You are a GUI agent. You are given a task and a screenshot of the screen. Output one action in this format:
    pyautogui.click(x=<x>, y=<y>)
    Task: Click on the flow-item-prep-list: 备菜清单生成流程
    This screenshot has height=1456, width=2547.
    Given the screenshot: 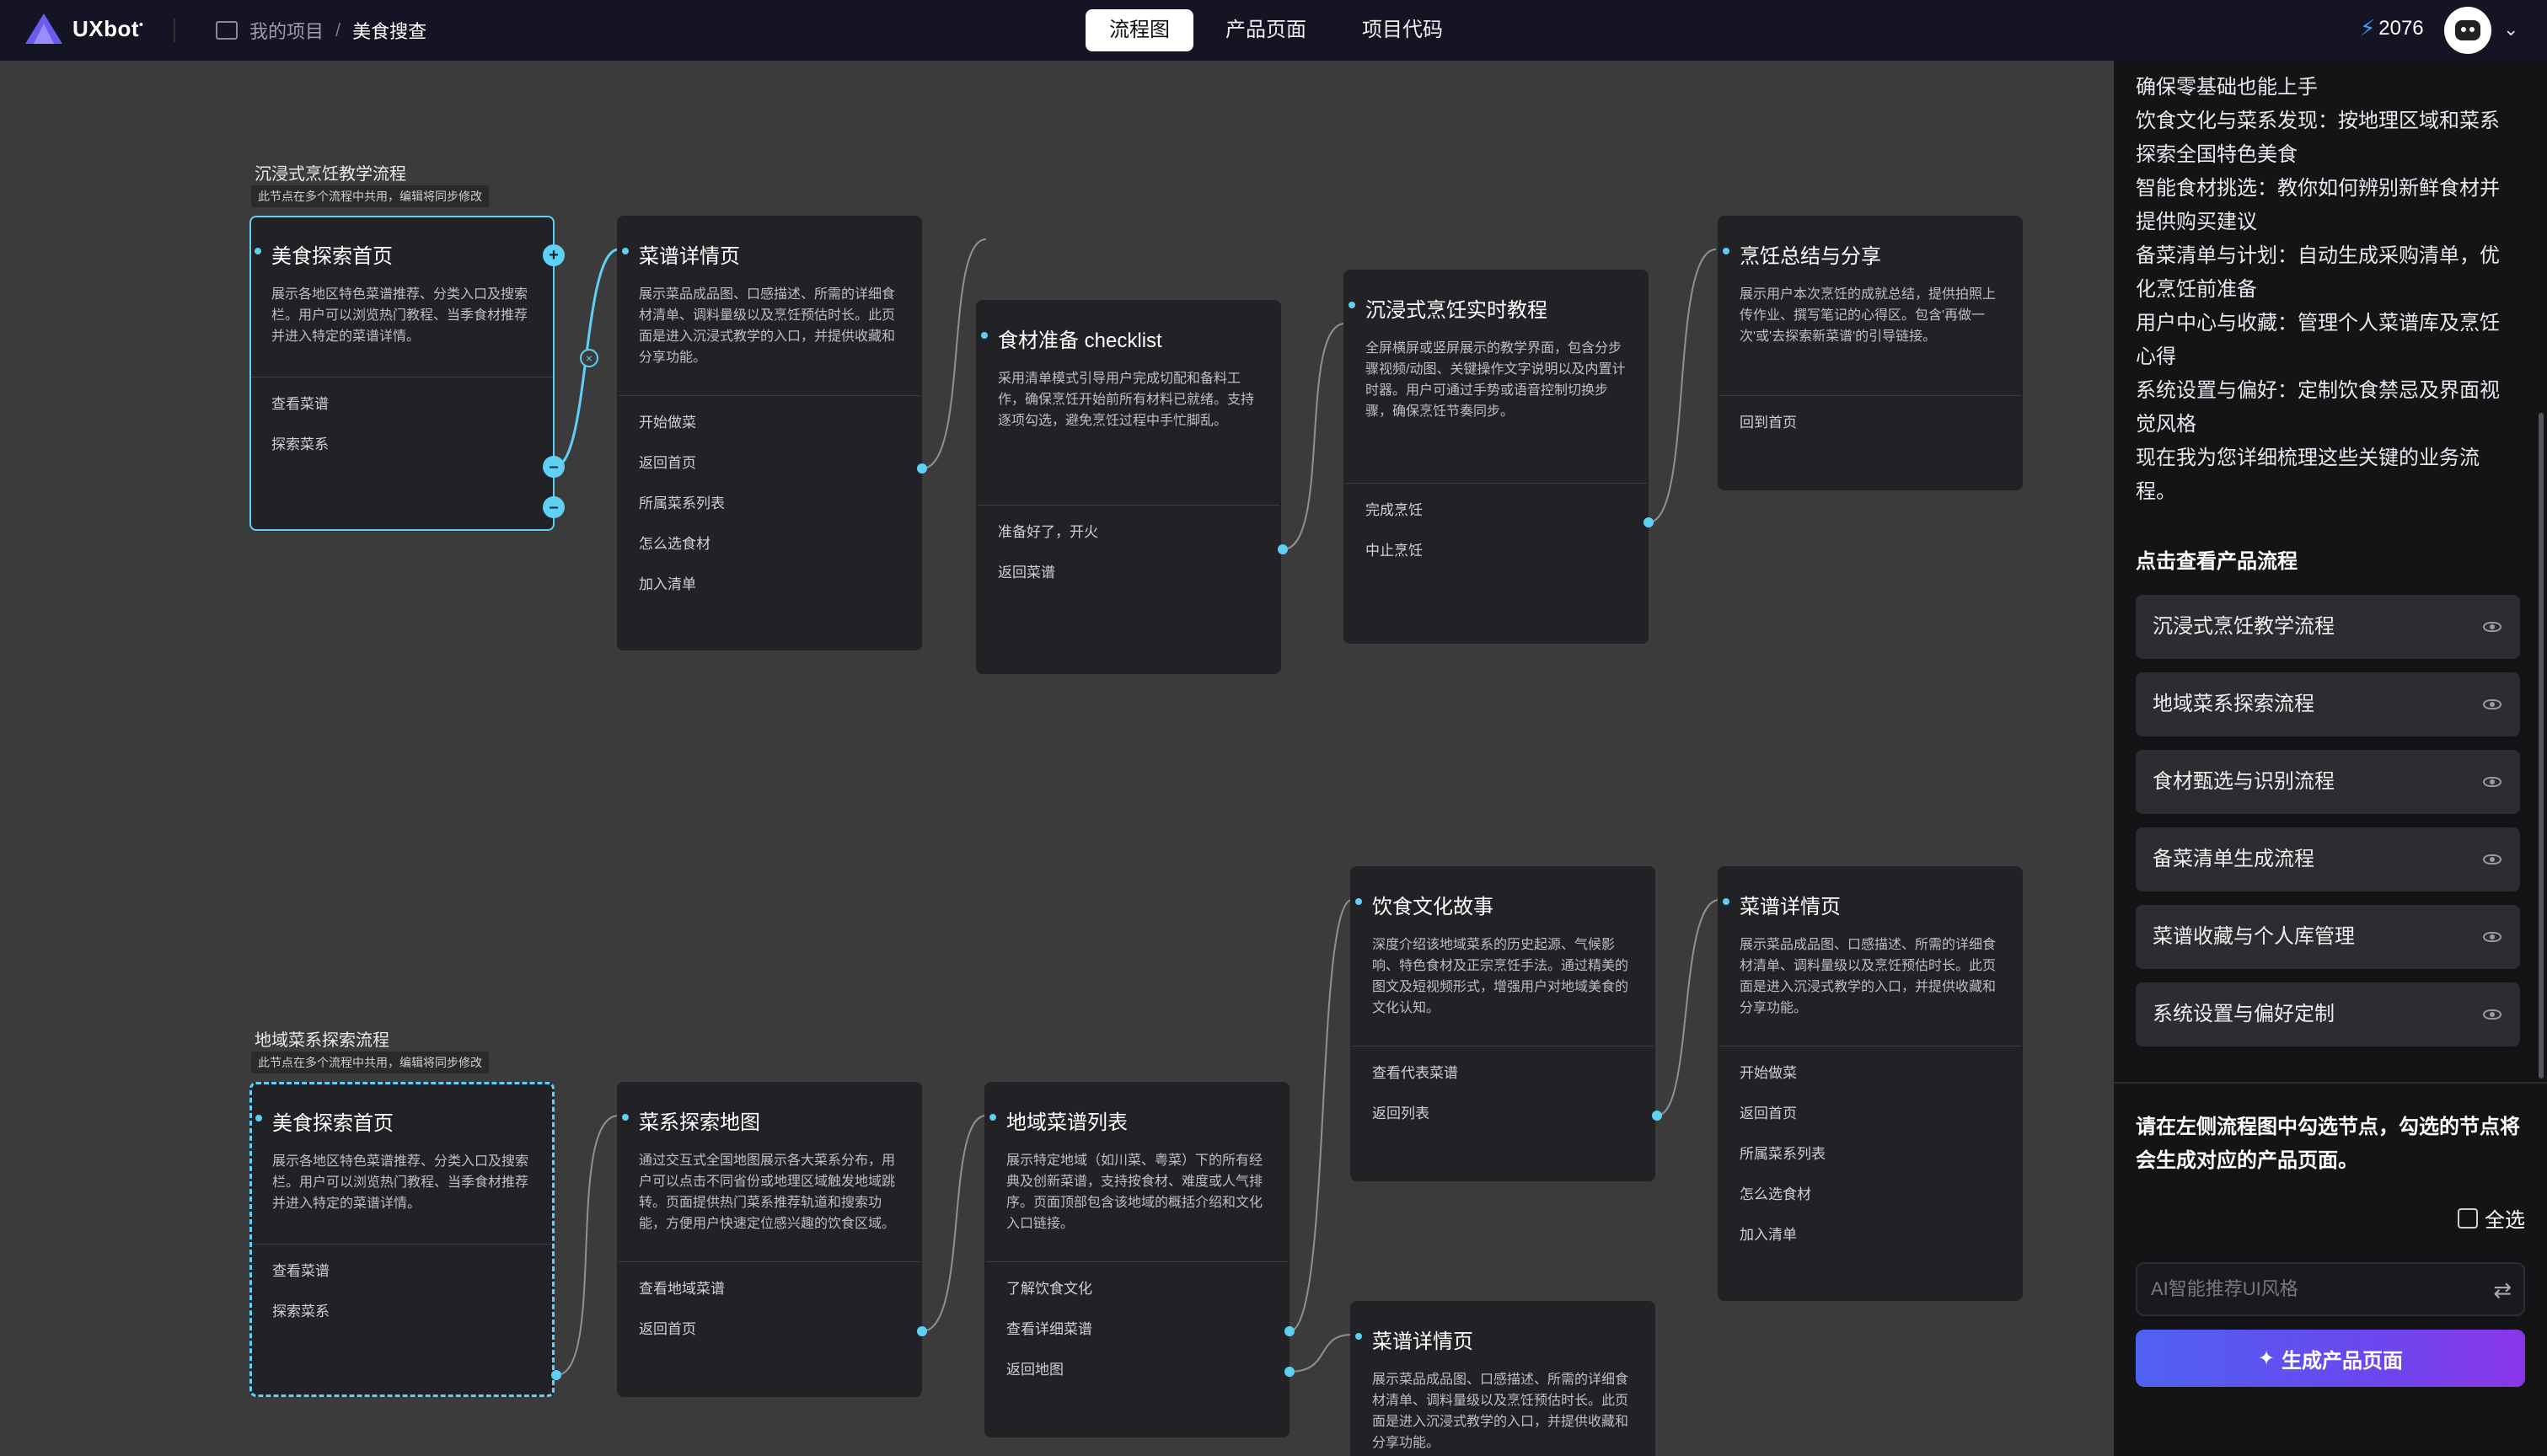 What is the action you would take?
    pyautogui.click(x=2328, y=859)
    